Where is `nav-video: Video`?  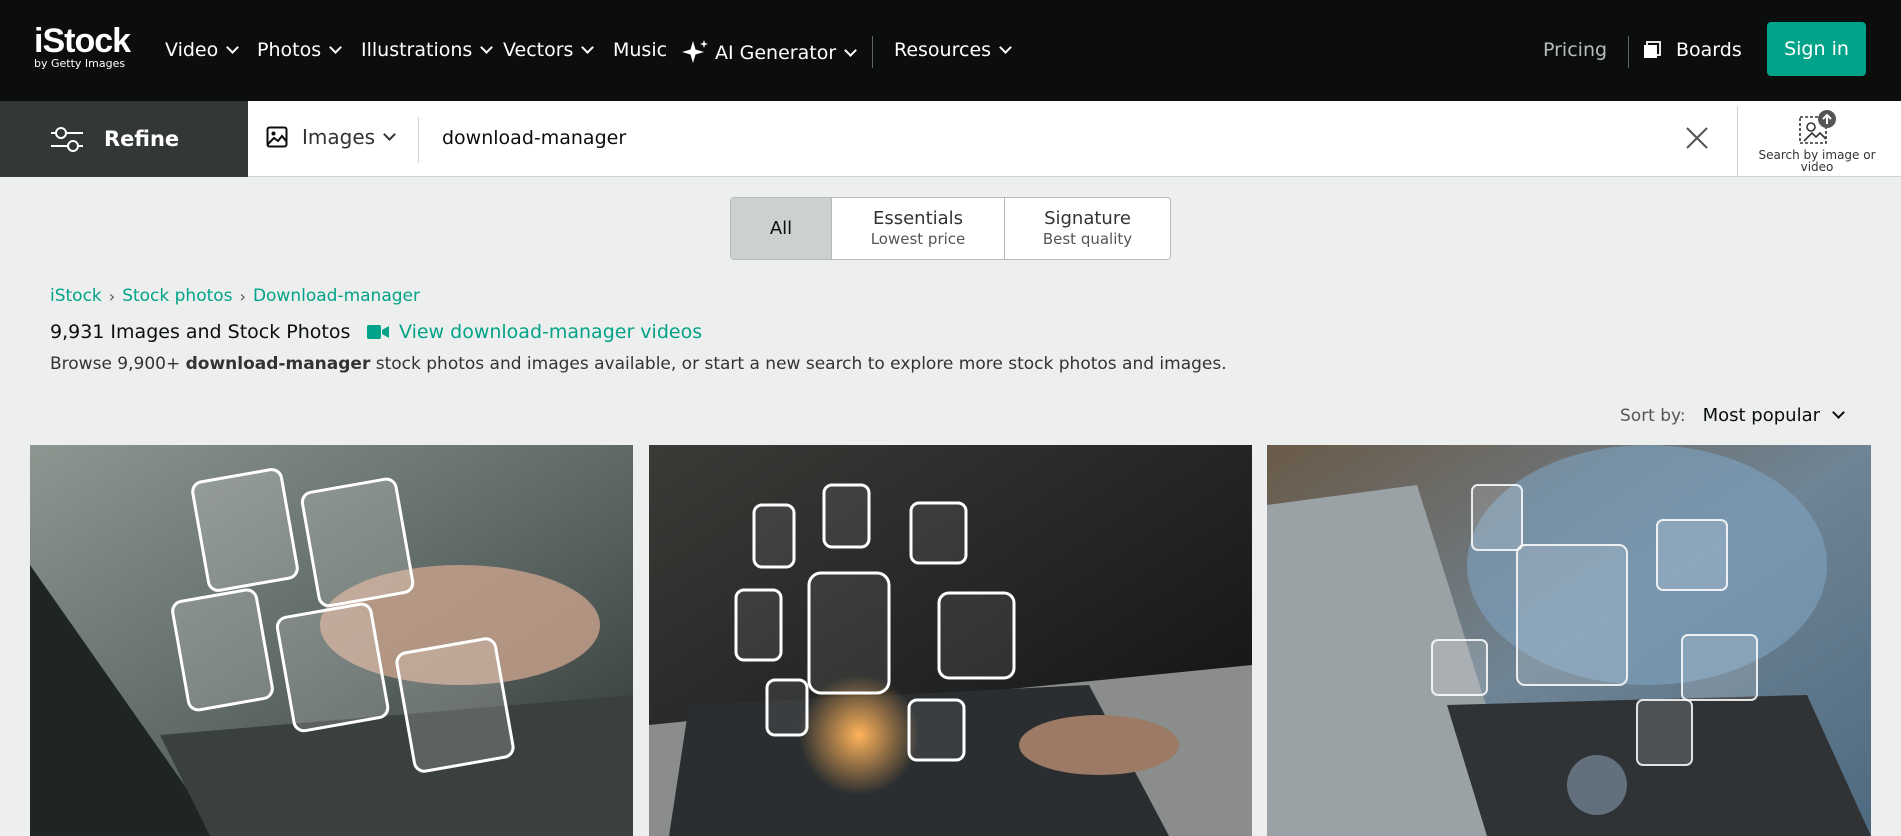
nav-video: Video is located at coordinates (202, 50).